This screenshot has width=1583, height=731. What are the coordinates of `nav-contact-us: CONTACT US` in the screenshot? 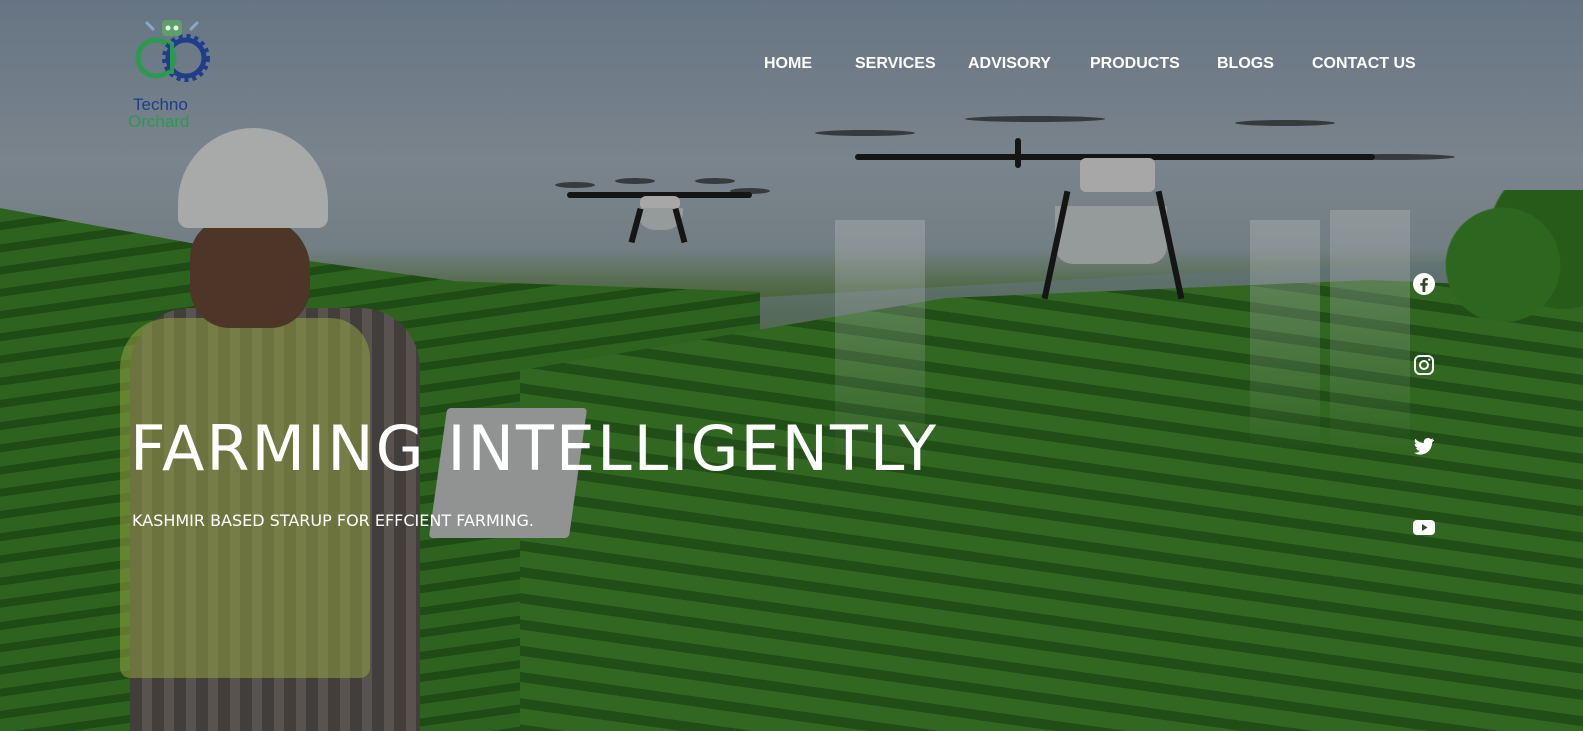 It's located at (1364, 64).